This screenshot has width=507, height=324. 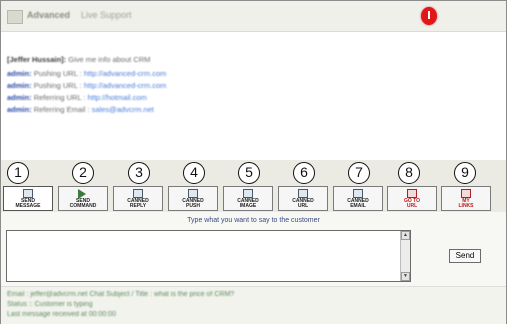 What do you see at coordinates (248, 193) in the screenshot?
I see `canned-image-icon` at bounding box center [248, 193].